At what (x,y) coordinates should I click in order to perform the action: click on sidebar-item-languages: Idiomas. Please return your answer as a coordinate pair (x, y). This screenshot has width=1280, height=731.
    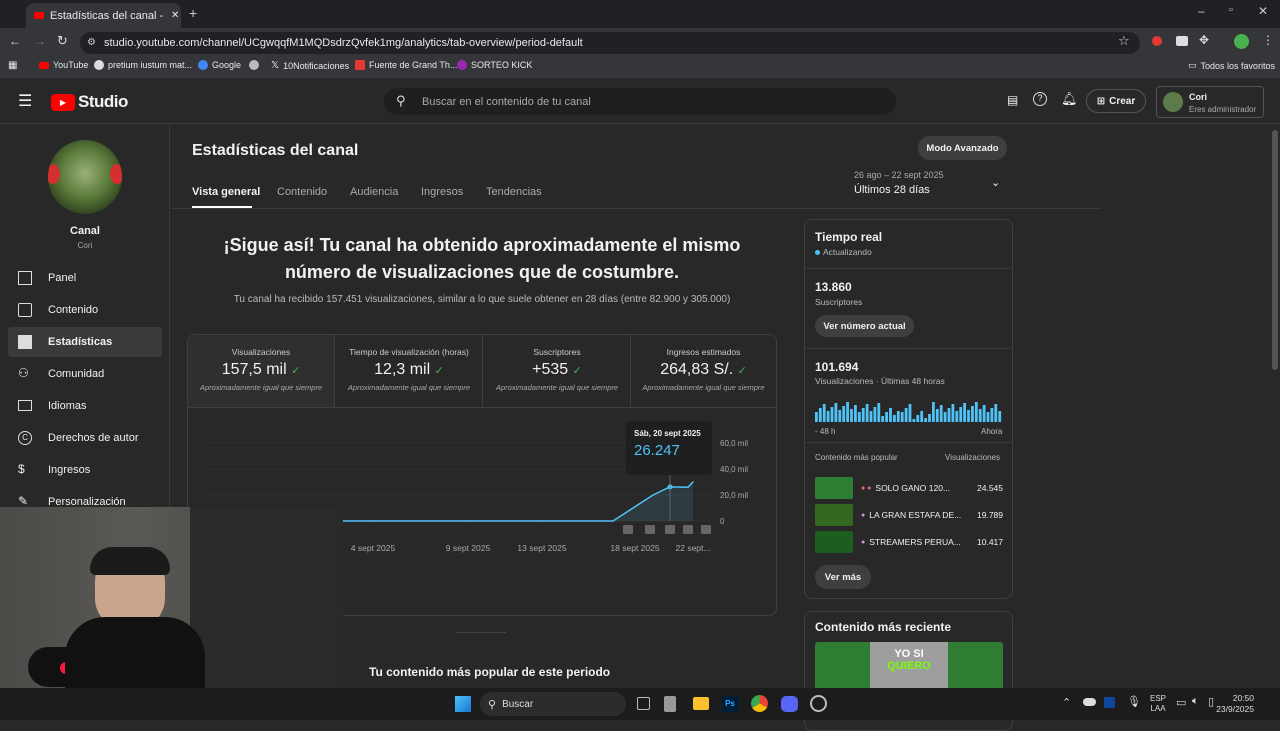
    Looking at the image, I should click on (85, 406).